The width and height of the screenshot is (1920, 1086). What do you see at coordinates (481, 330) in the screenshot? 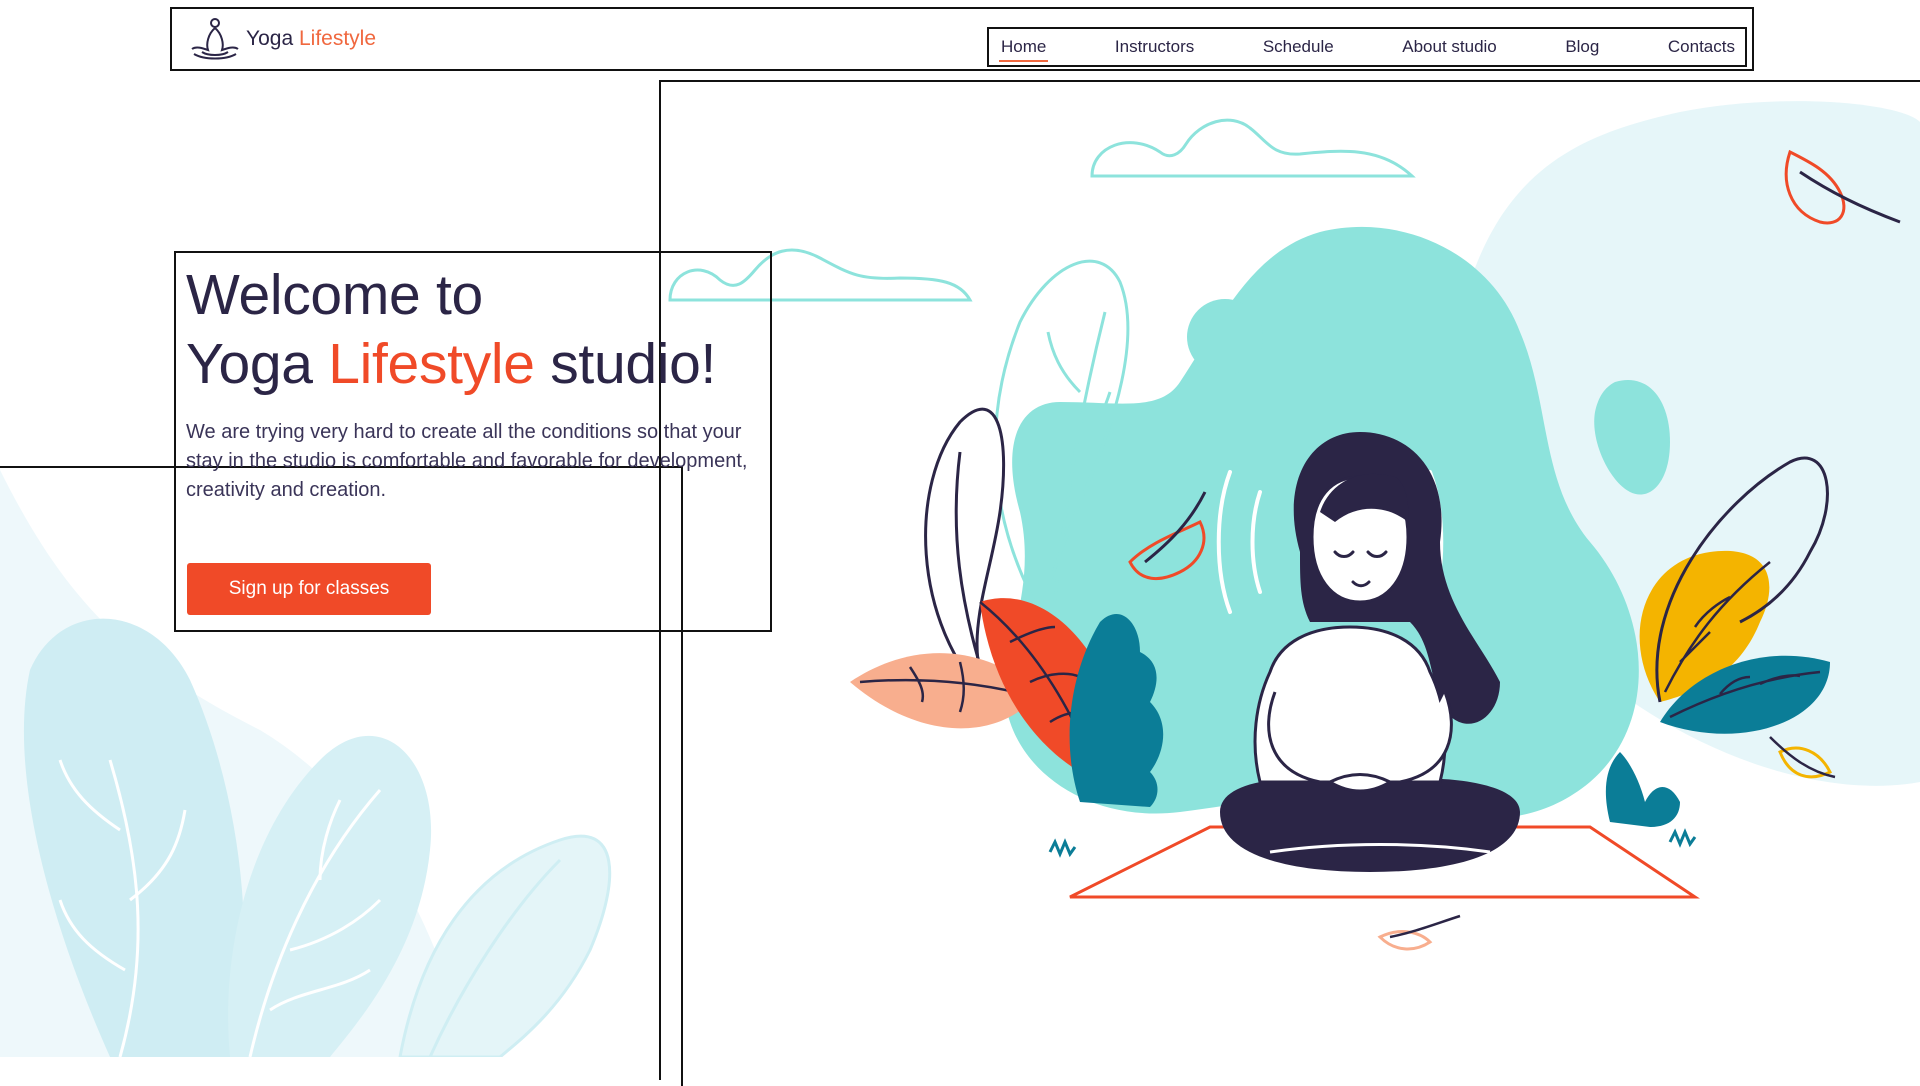
I see `hero-title: Welcome to Yoga Lifestyle studio!` at bounding box center [481, 330].